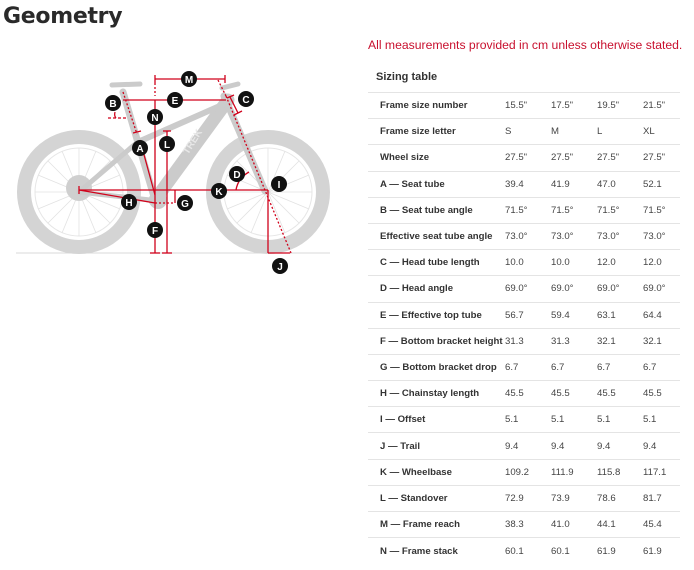  What do you see at coordinates (560, 498) in the screenshot?
I see `cell-value: 73.9` at bounding box center [560, 498].